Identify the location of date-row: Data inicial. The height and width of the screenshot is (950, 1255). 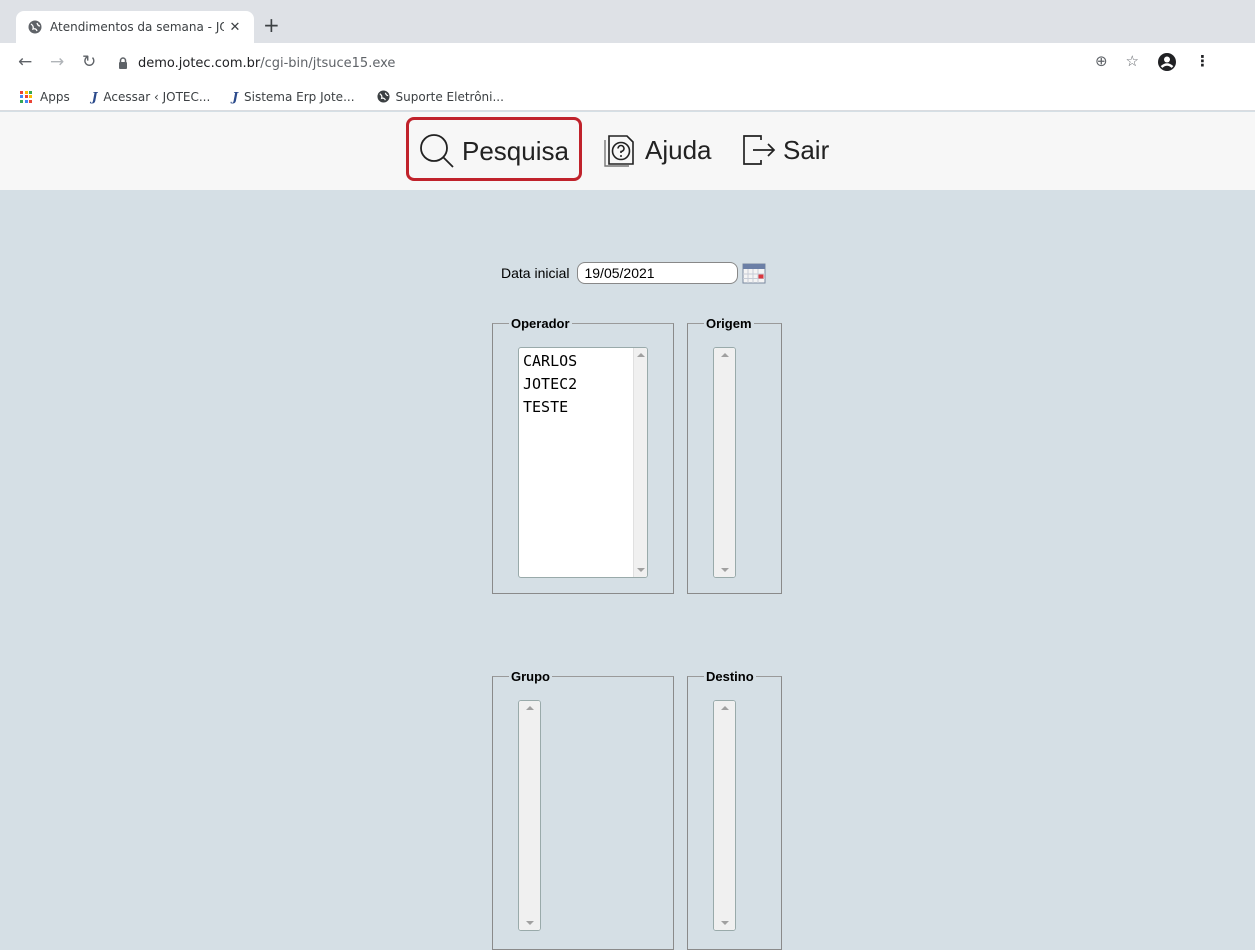
(633, 273).